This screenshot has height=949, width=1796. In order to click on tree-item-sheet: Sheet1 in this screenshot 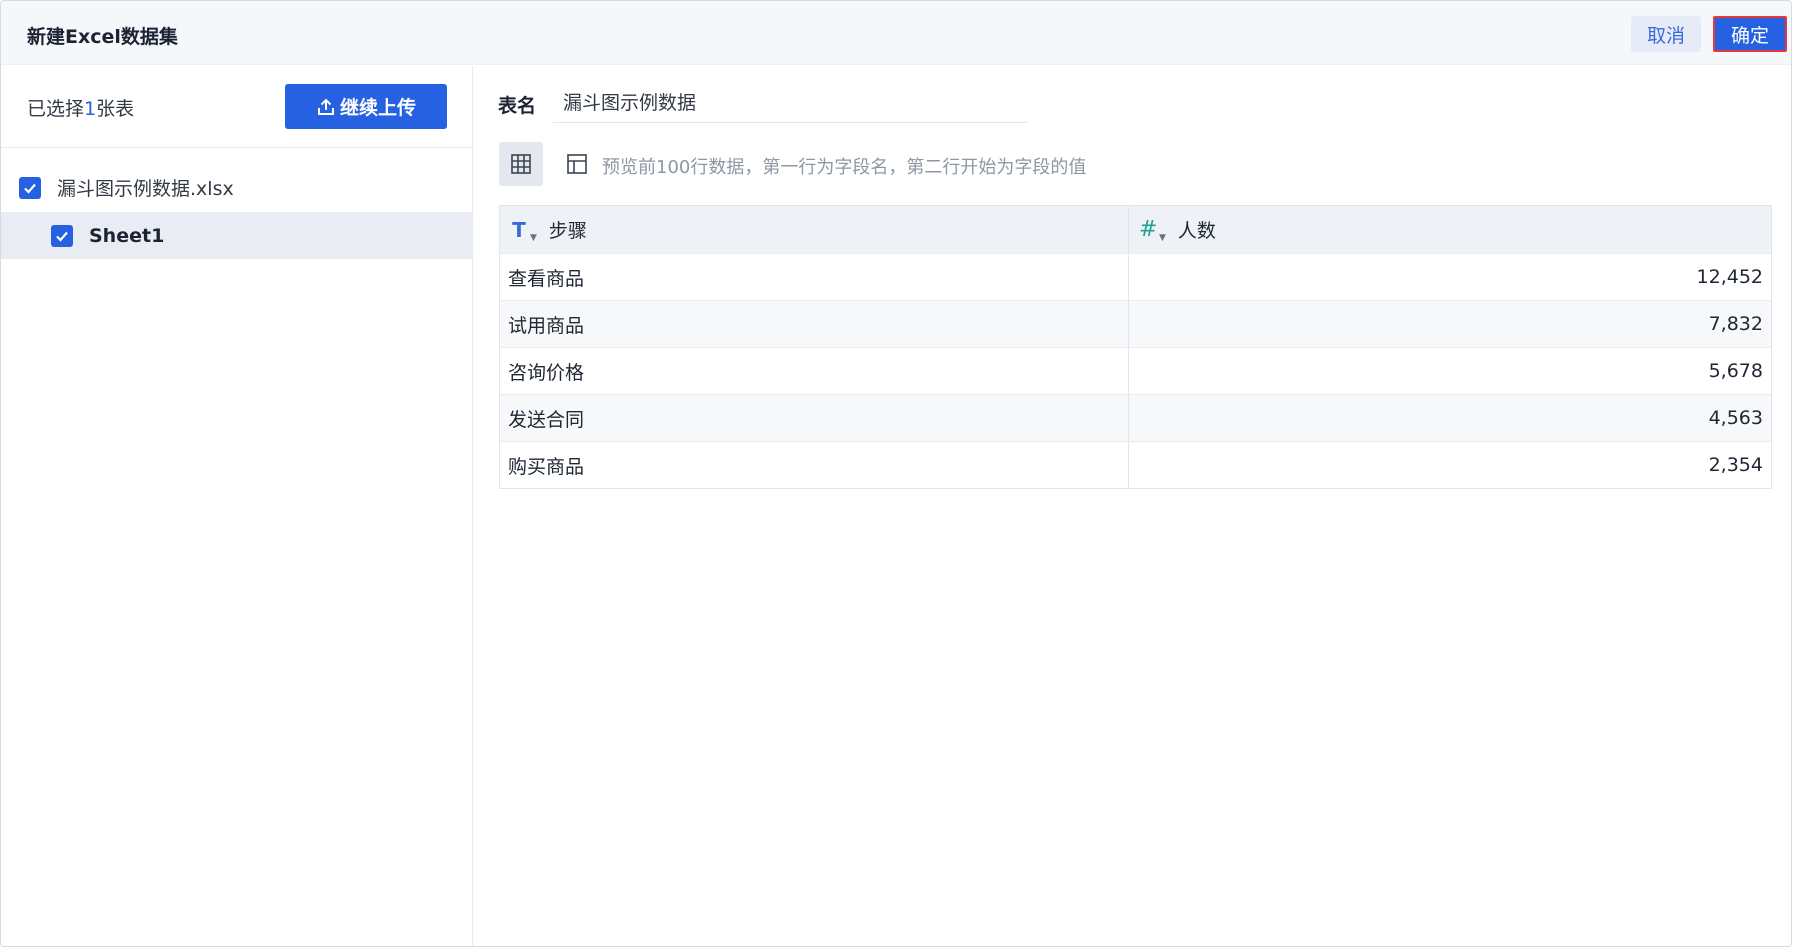, I will do `click(237, 235)`.